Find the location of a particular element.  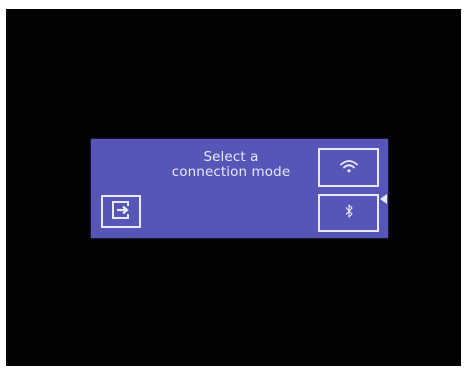

dialog-prompt: Select a connection mode is located at coordinates (231, 165).